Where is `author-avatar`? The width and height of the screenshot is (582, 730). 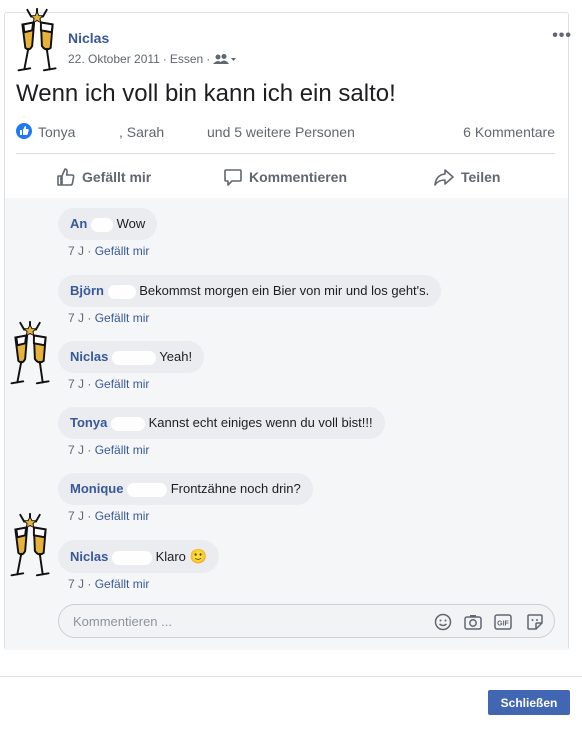 author-avatar is located at coordinates (38, 42).